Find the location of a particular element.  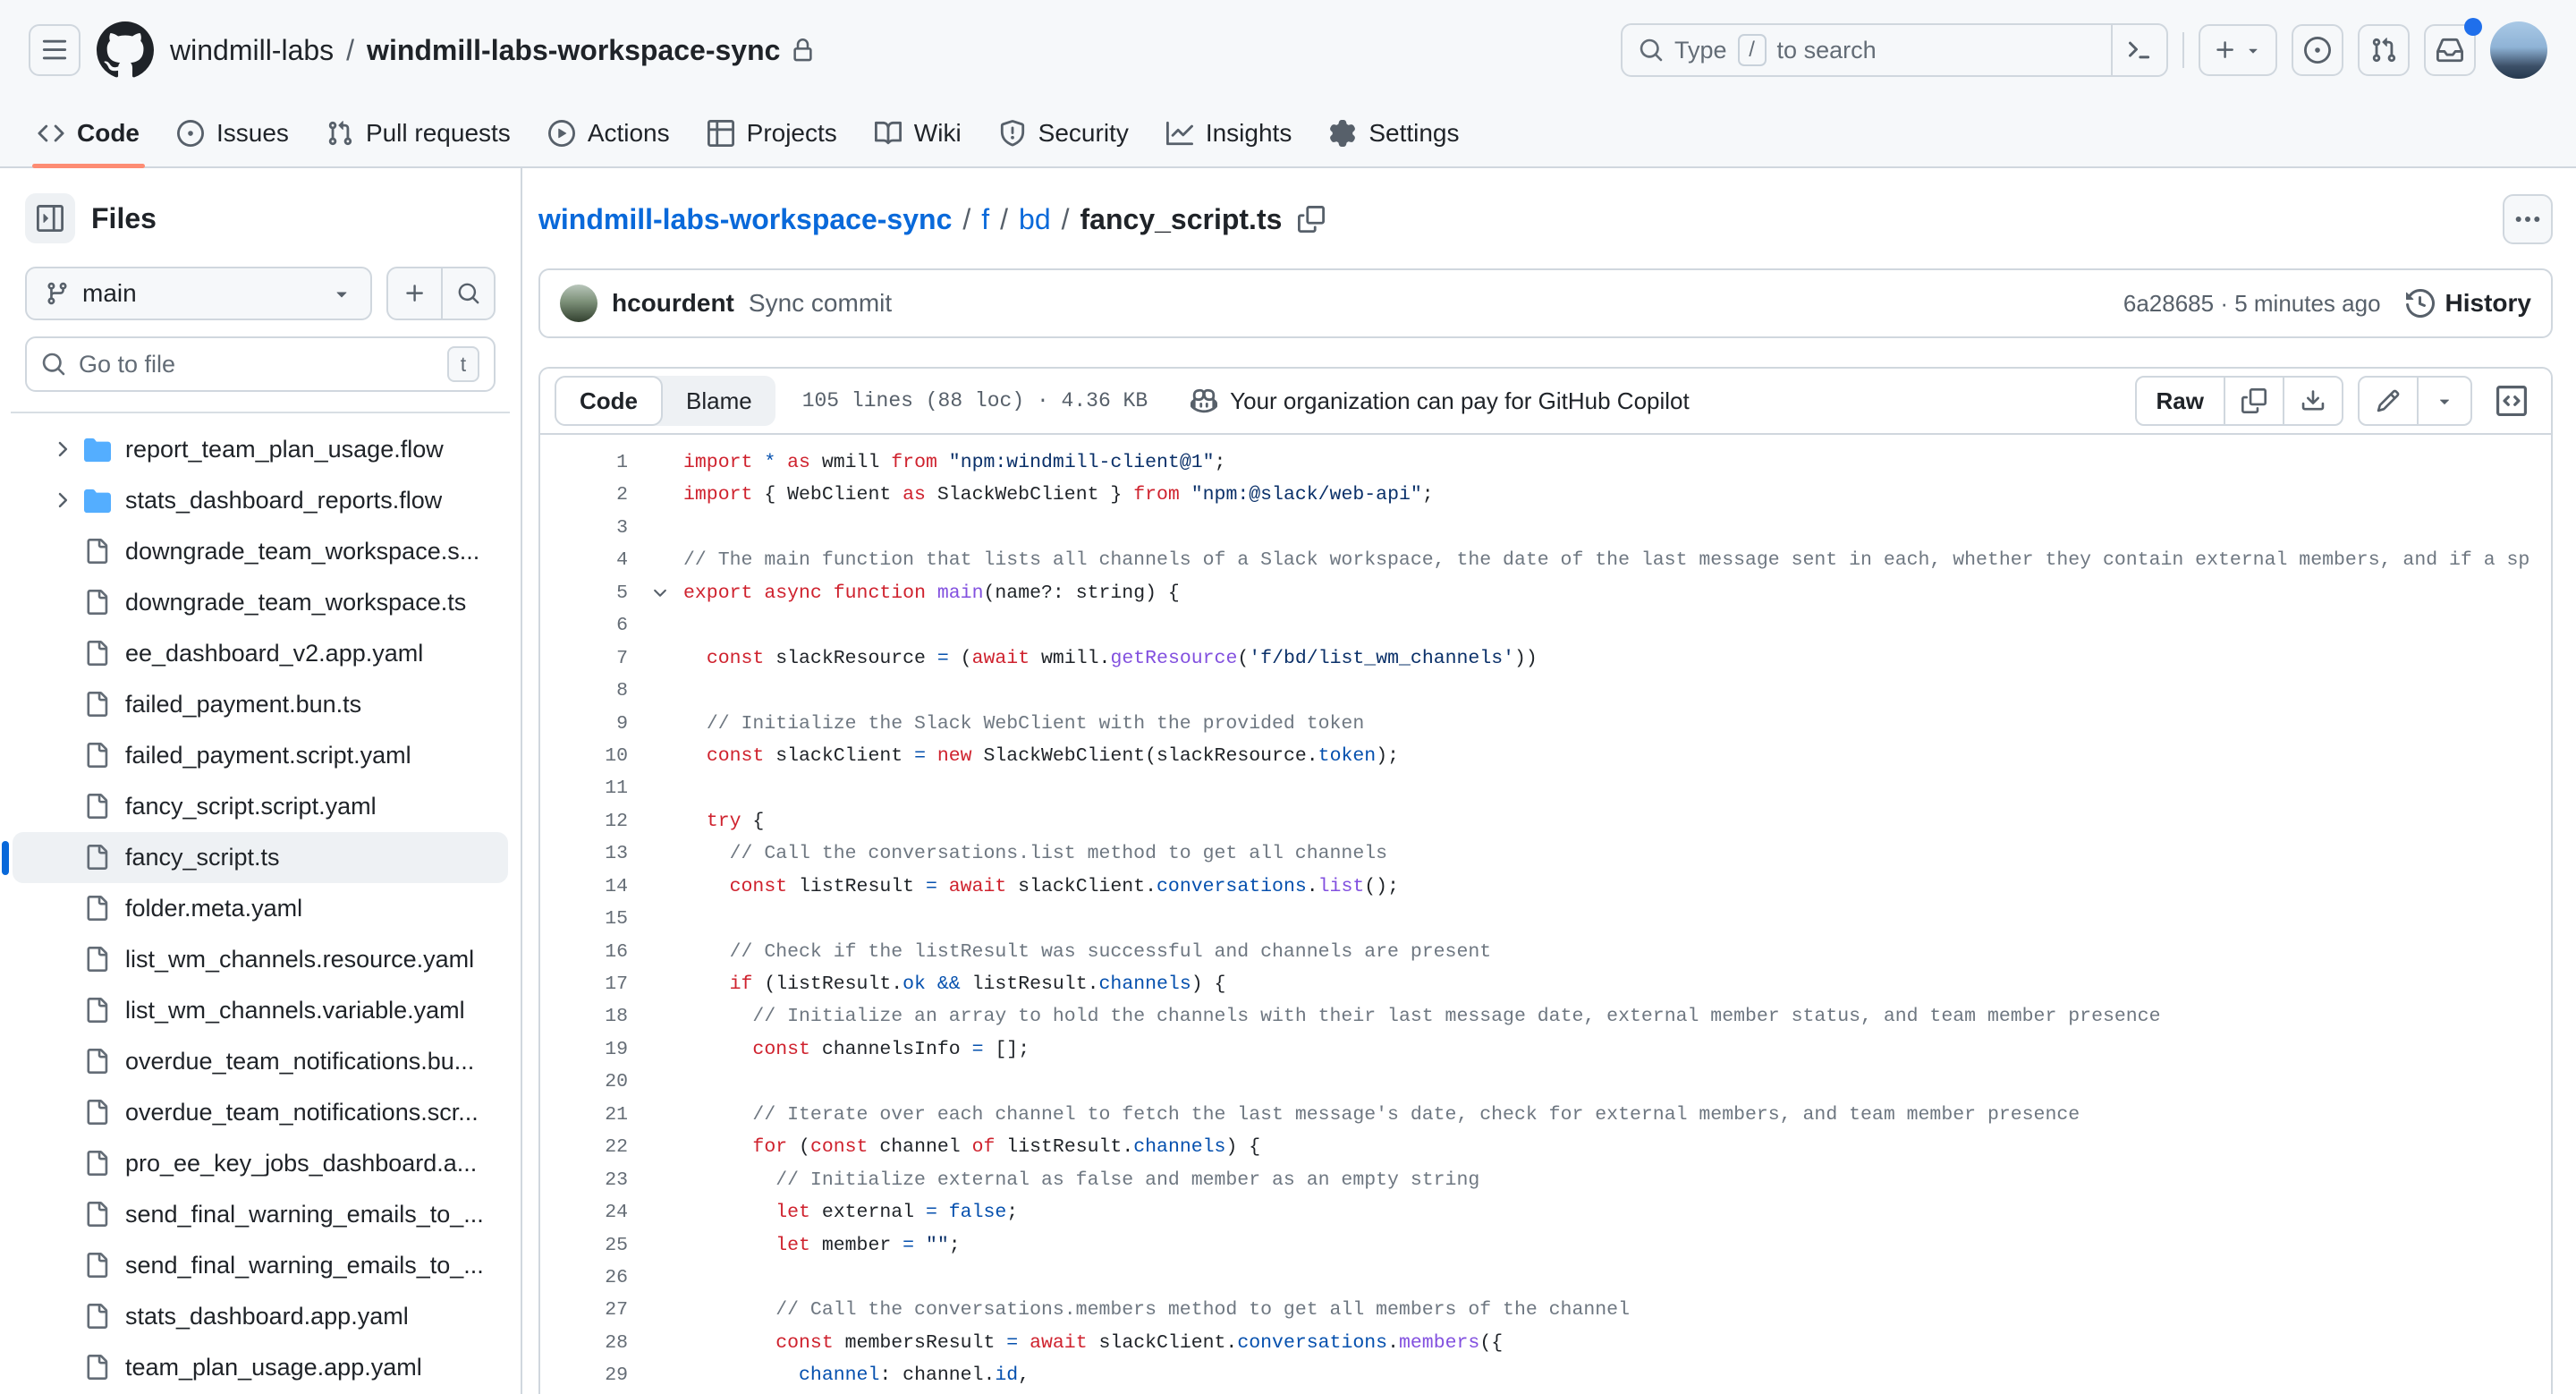

repo-link: windmill-labs-workspace-sync is located at coordinates (573, 51).